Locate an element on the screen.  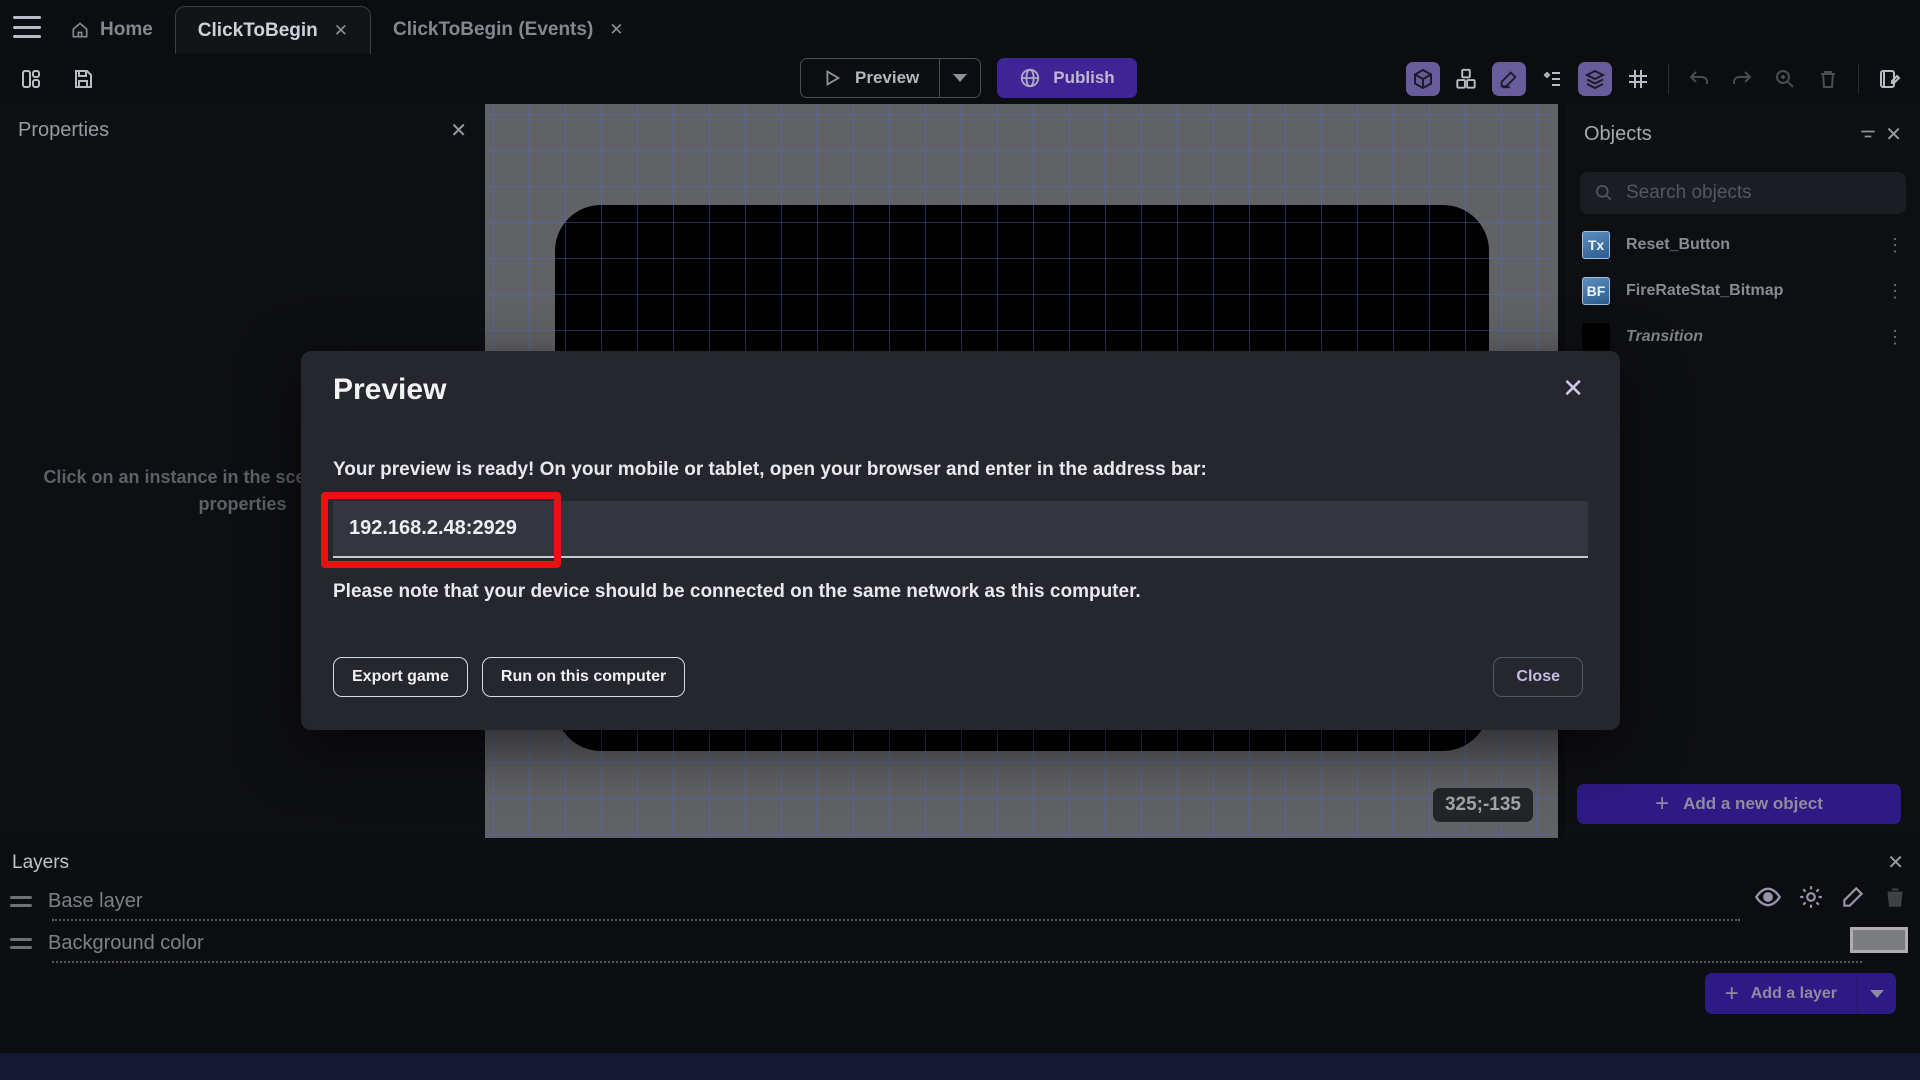
filter-icon is located at coordinates (1868, 134).